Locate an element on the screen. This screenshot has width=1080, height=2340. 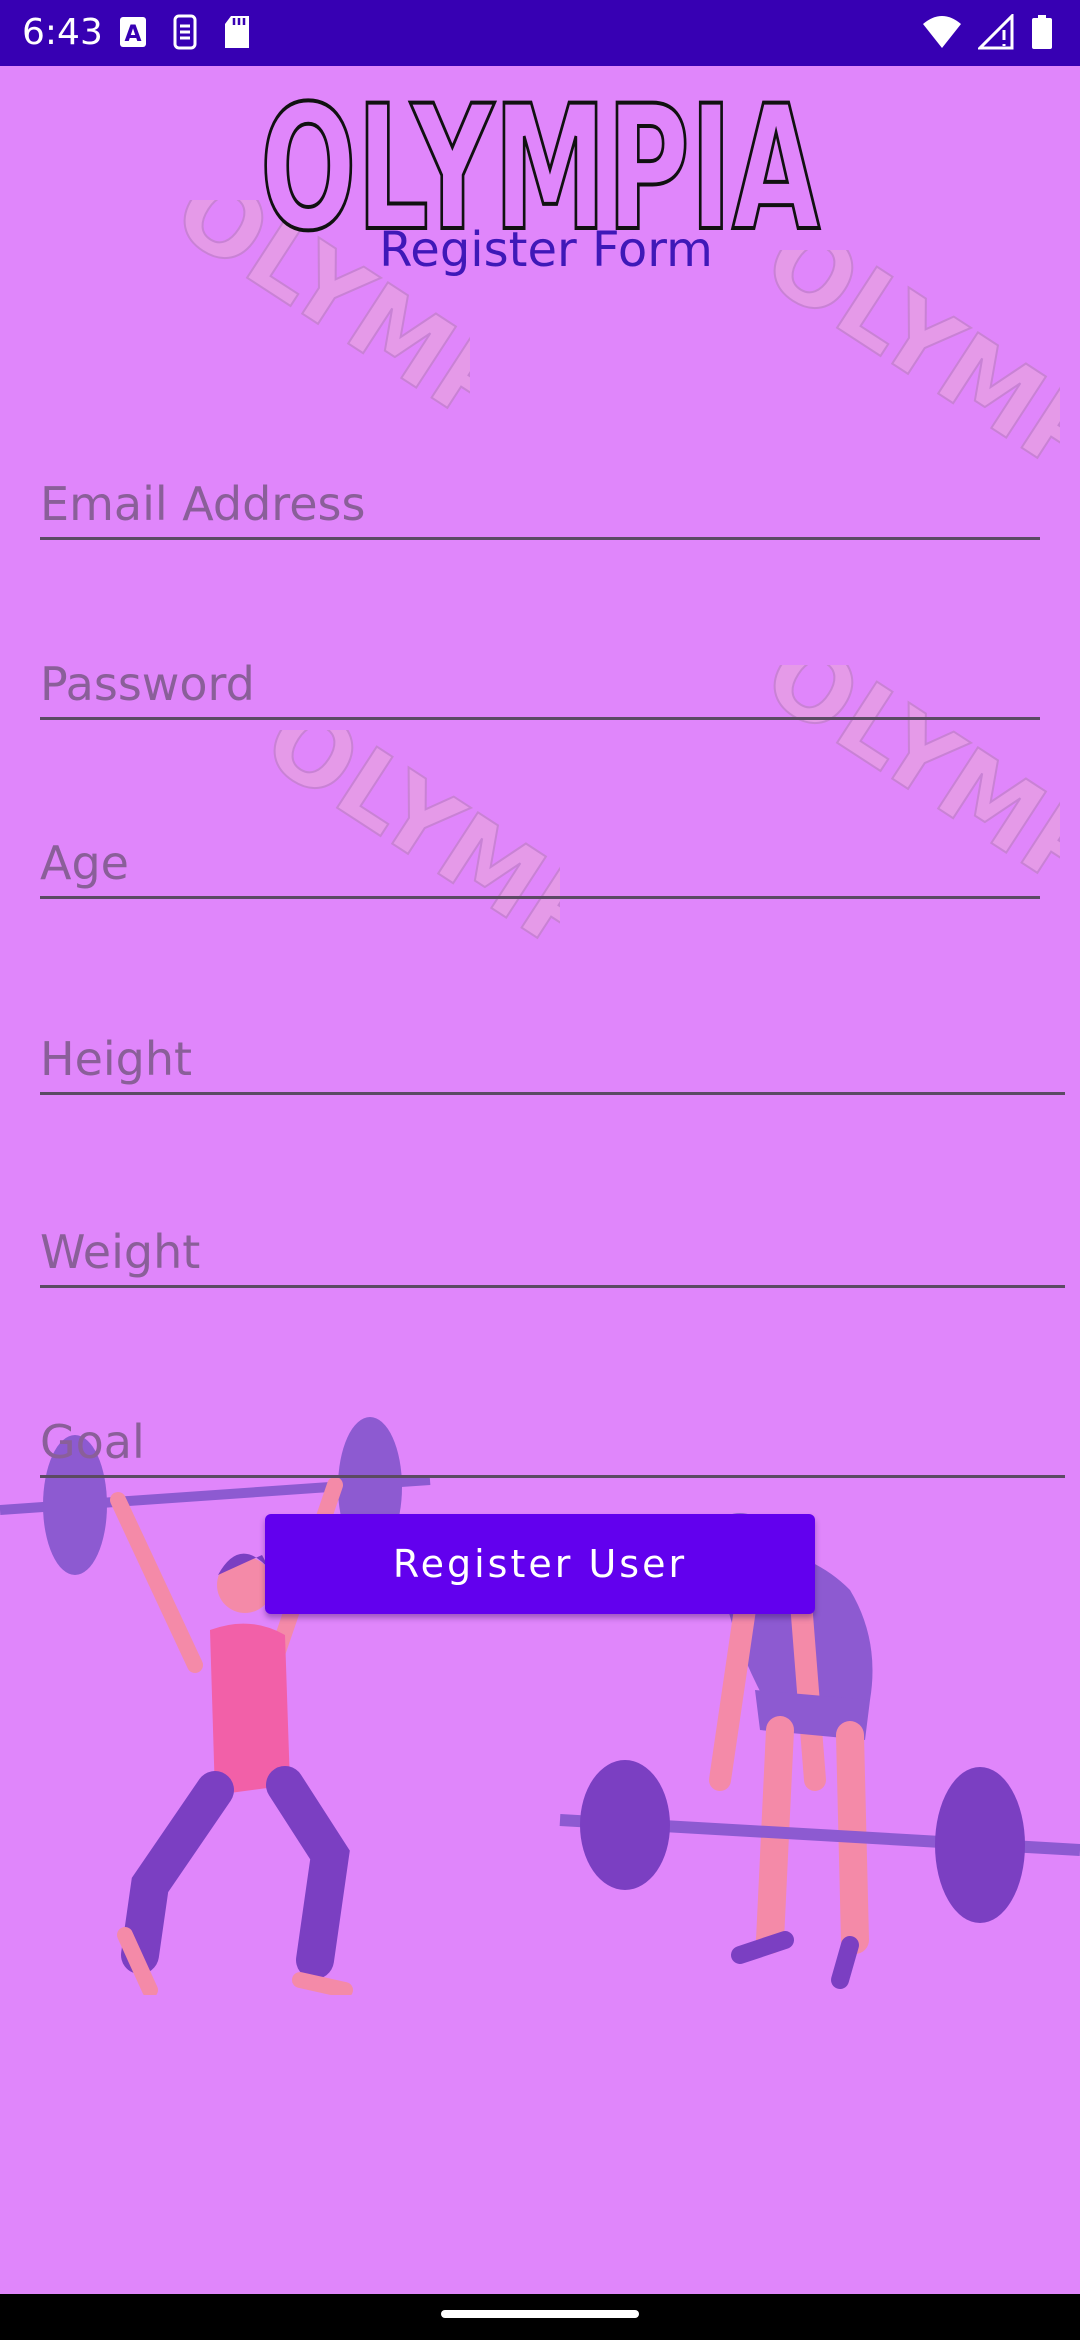
status-bar: 6:43 A is located at coordinates (540, 33).